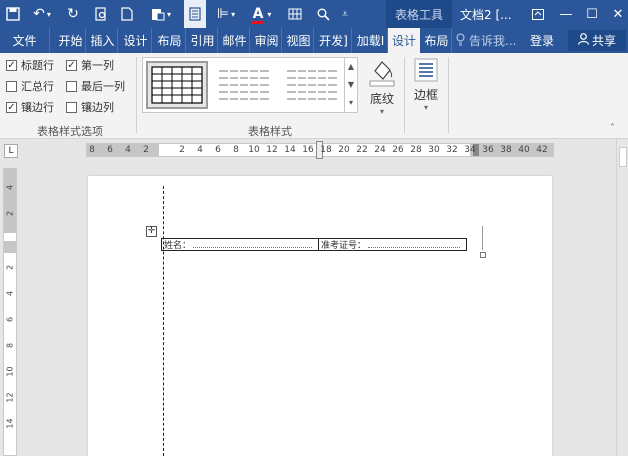  What do you see at coordinates (178, 246) in the screenshot?
I see `cell-text: 姓名：` at bounding box center [178, 246].